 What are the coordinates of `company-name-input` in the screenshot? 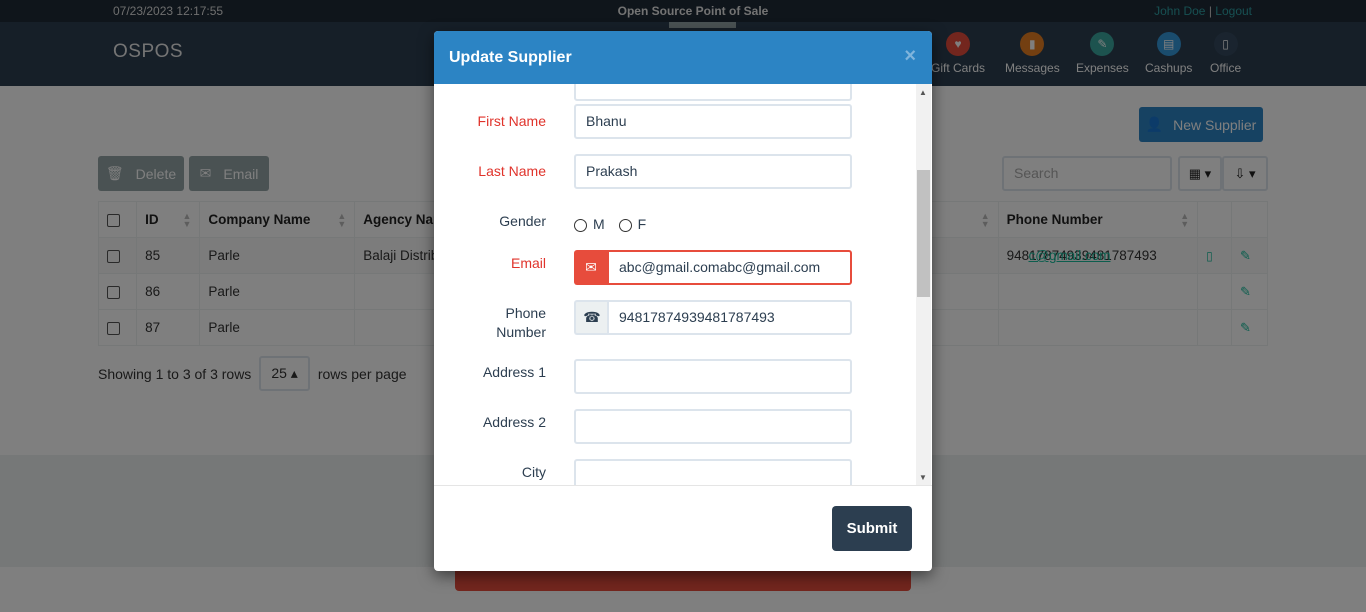 It's located at (713, 92).